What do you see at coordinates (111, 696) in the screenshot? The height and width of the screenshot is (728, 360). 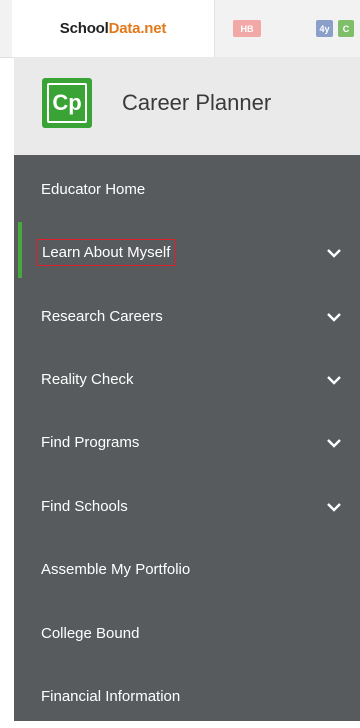 I see `sidebar-item-label: Financial Information` at bounding box center [111, 696].